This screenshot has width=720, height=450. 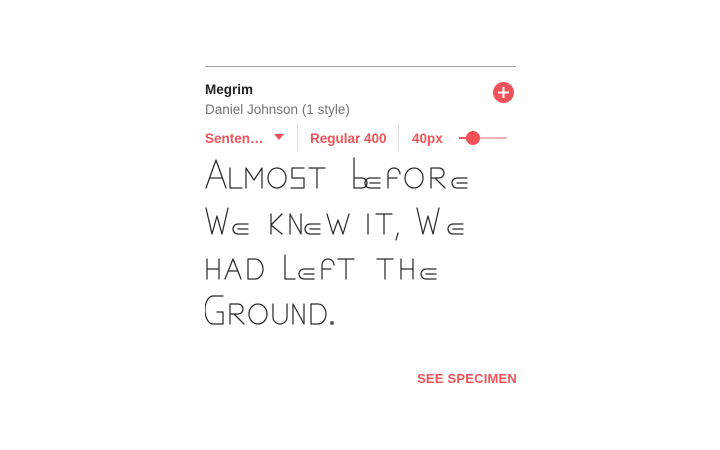 I want to click on designer-name: Daniel Johnson (1 style), so click(x=277, y=109).